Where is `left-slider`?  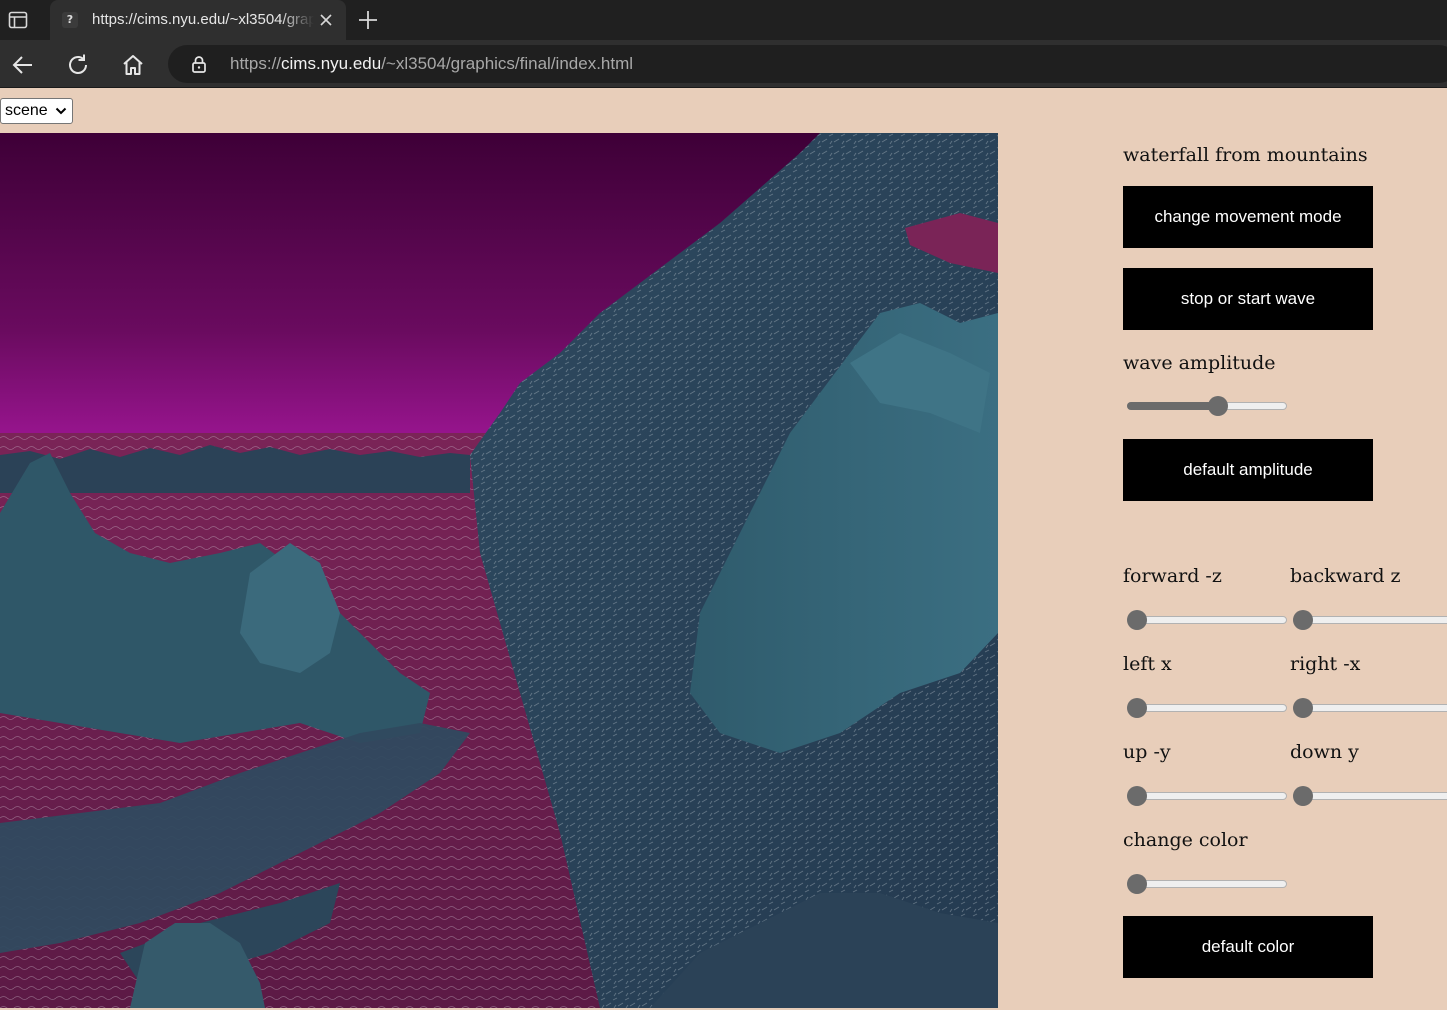 left-slider is located at coordinates (1207, 708).